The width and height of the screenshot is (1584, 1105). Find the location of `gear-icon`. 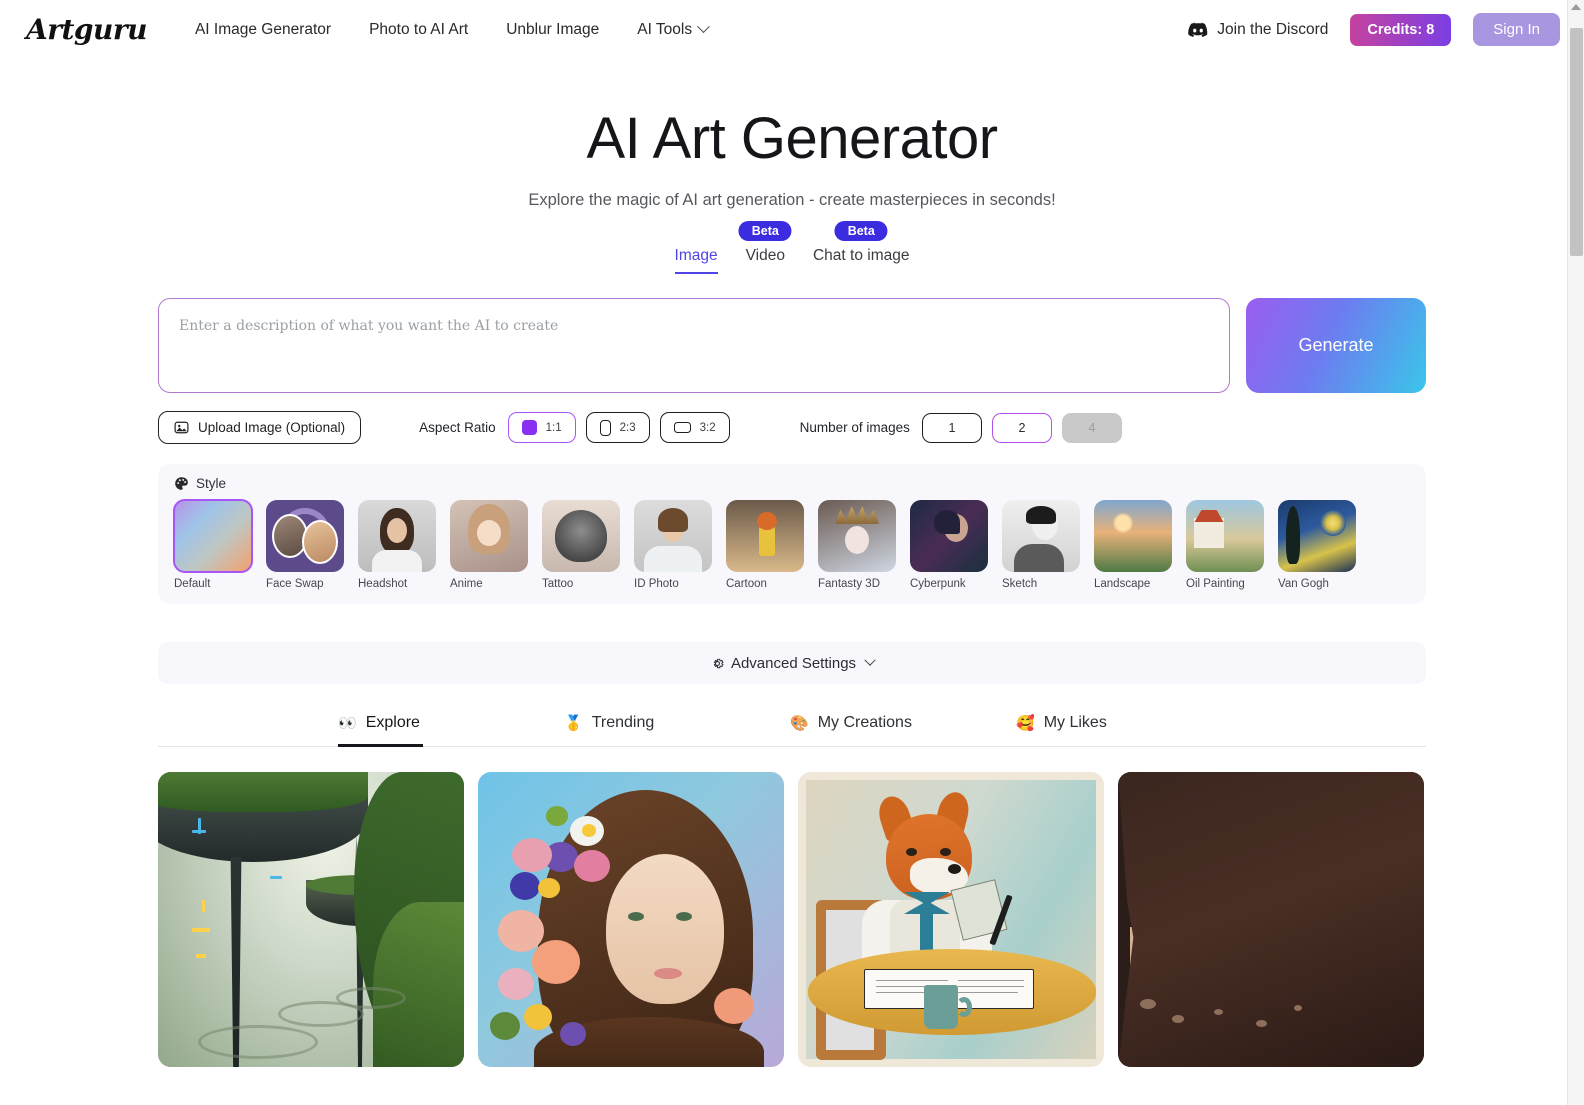

gear-icon is located at coordinates (718, 663).